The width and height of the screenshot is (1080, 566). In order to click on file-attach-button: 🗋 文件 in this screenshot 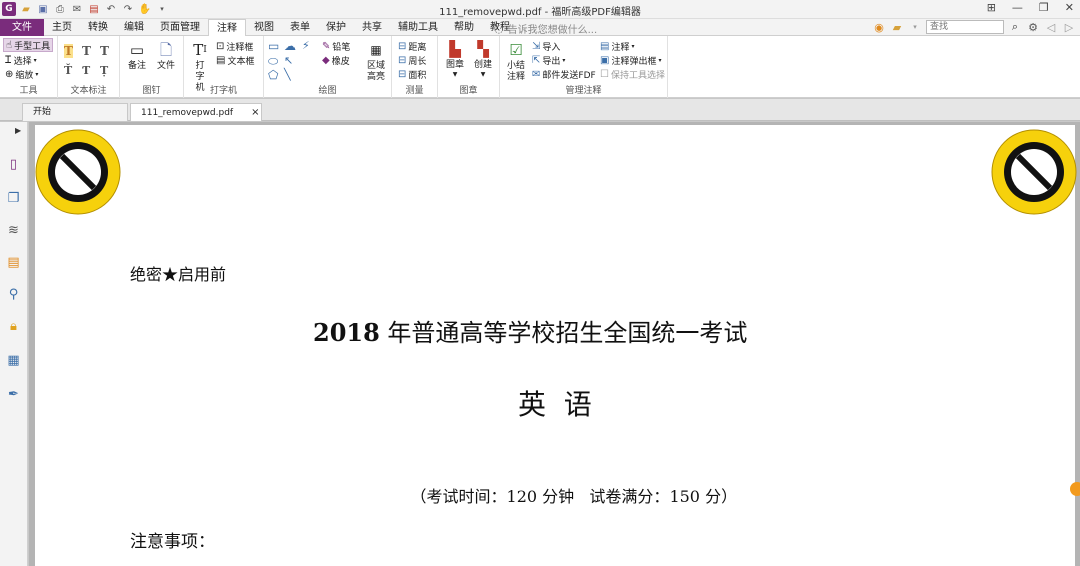, I will do `click(166, 56)`.